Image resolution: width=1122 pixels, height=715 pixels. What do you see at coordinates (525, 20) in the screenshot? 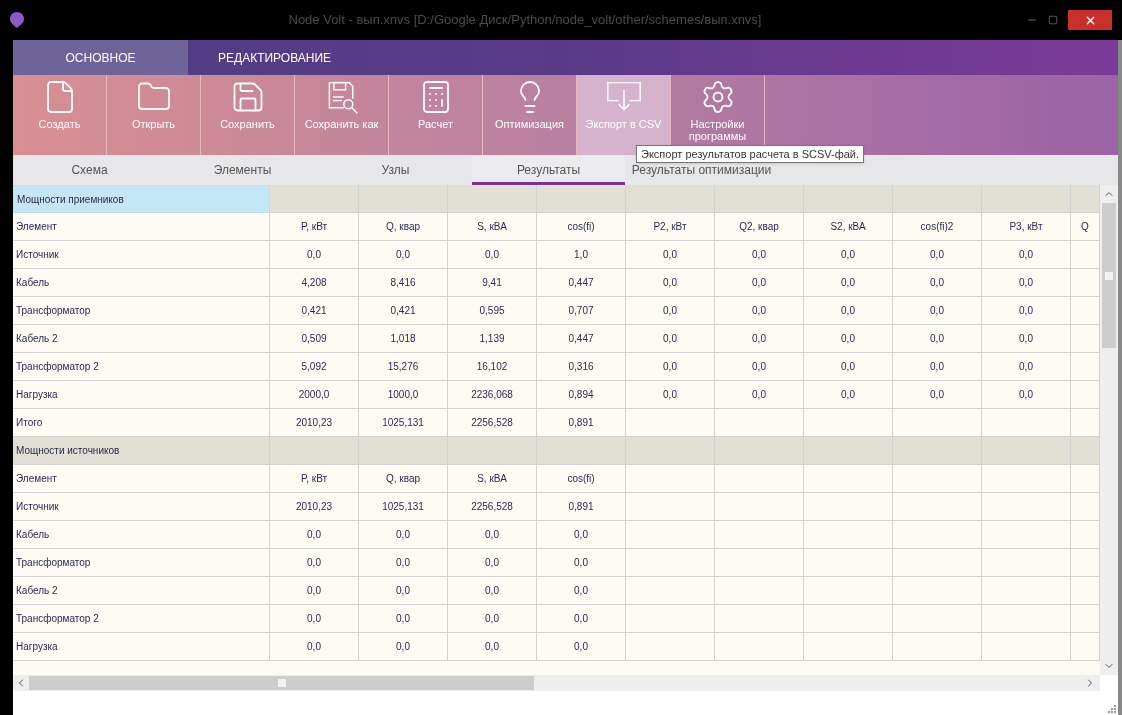
I see `window-title: Node Volt - вып.xnvs [D:/Google Диск/Python/node_volt/other/schemes/вып.xnvs]` at bounding box center [525, 20].